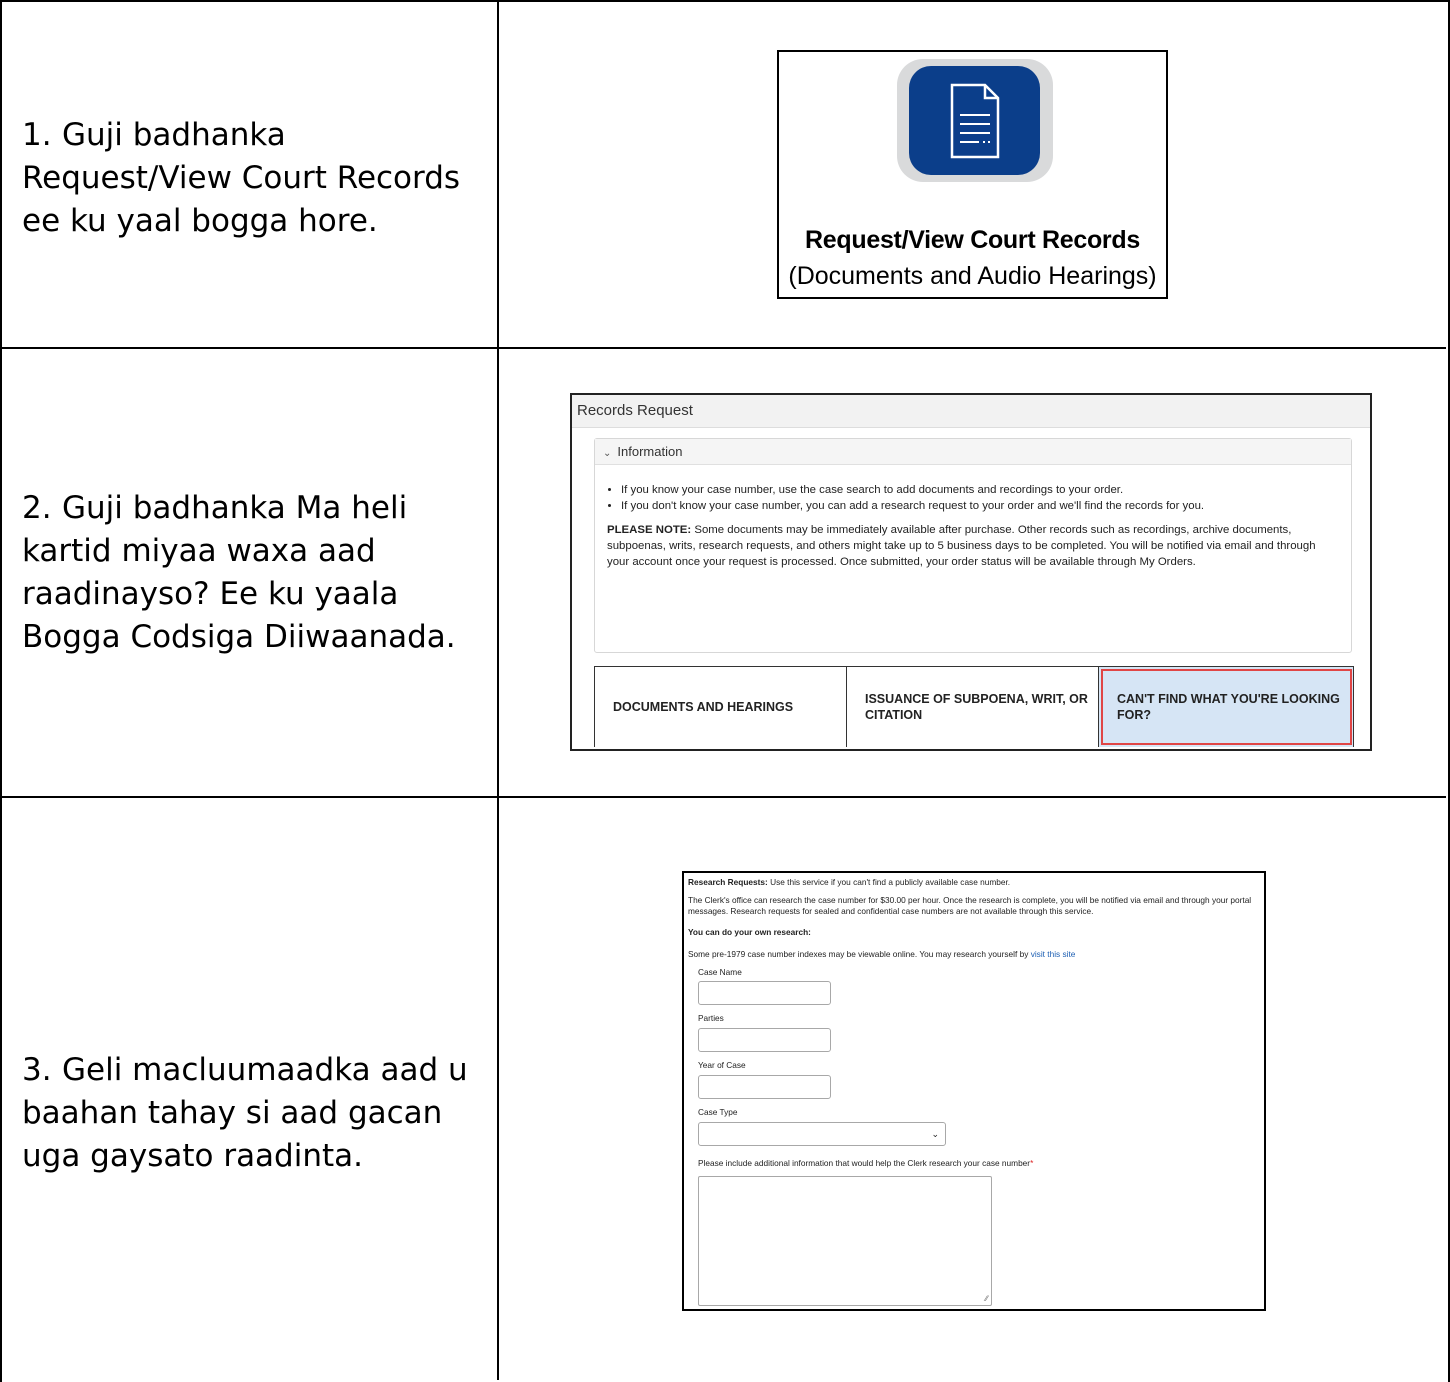 Image resolution: width=1450 pixels, height=1382 pixels. Describe the element at coordinates (972, 240) in the screenshot. I see `tile-title: Request/View Court Records` at that location.